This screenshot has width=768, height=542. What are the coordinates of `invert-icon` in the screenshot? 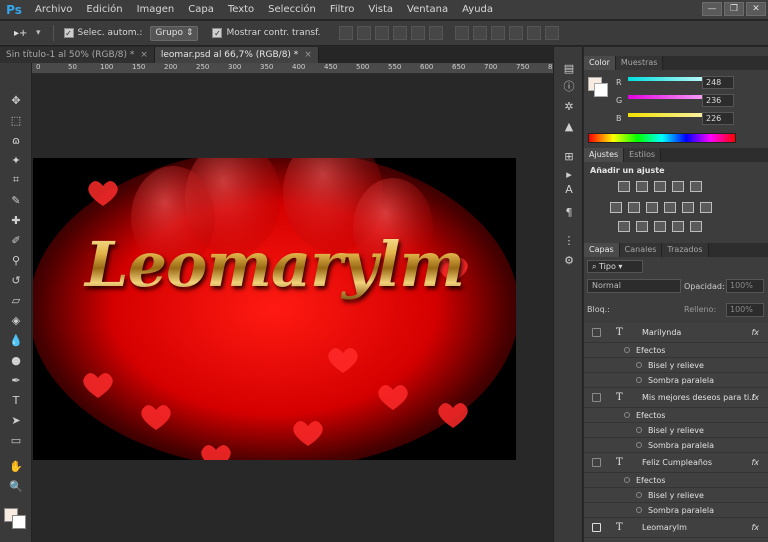 It's located at (624, 226).